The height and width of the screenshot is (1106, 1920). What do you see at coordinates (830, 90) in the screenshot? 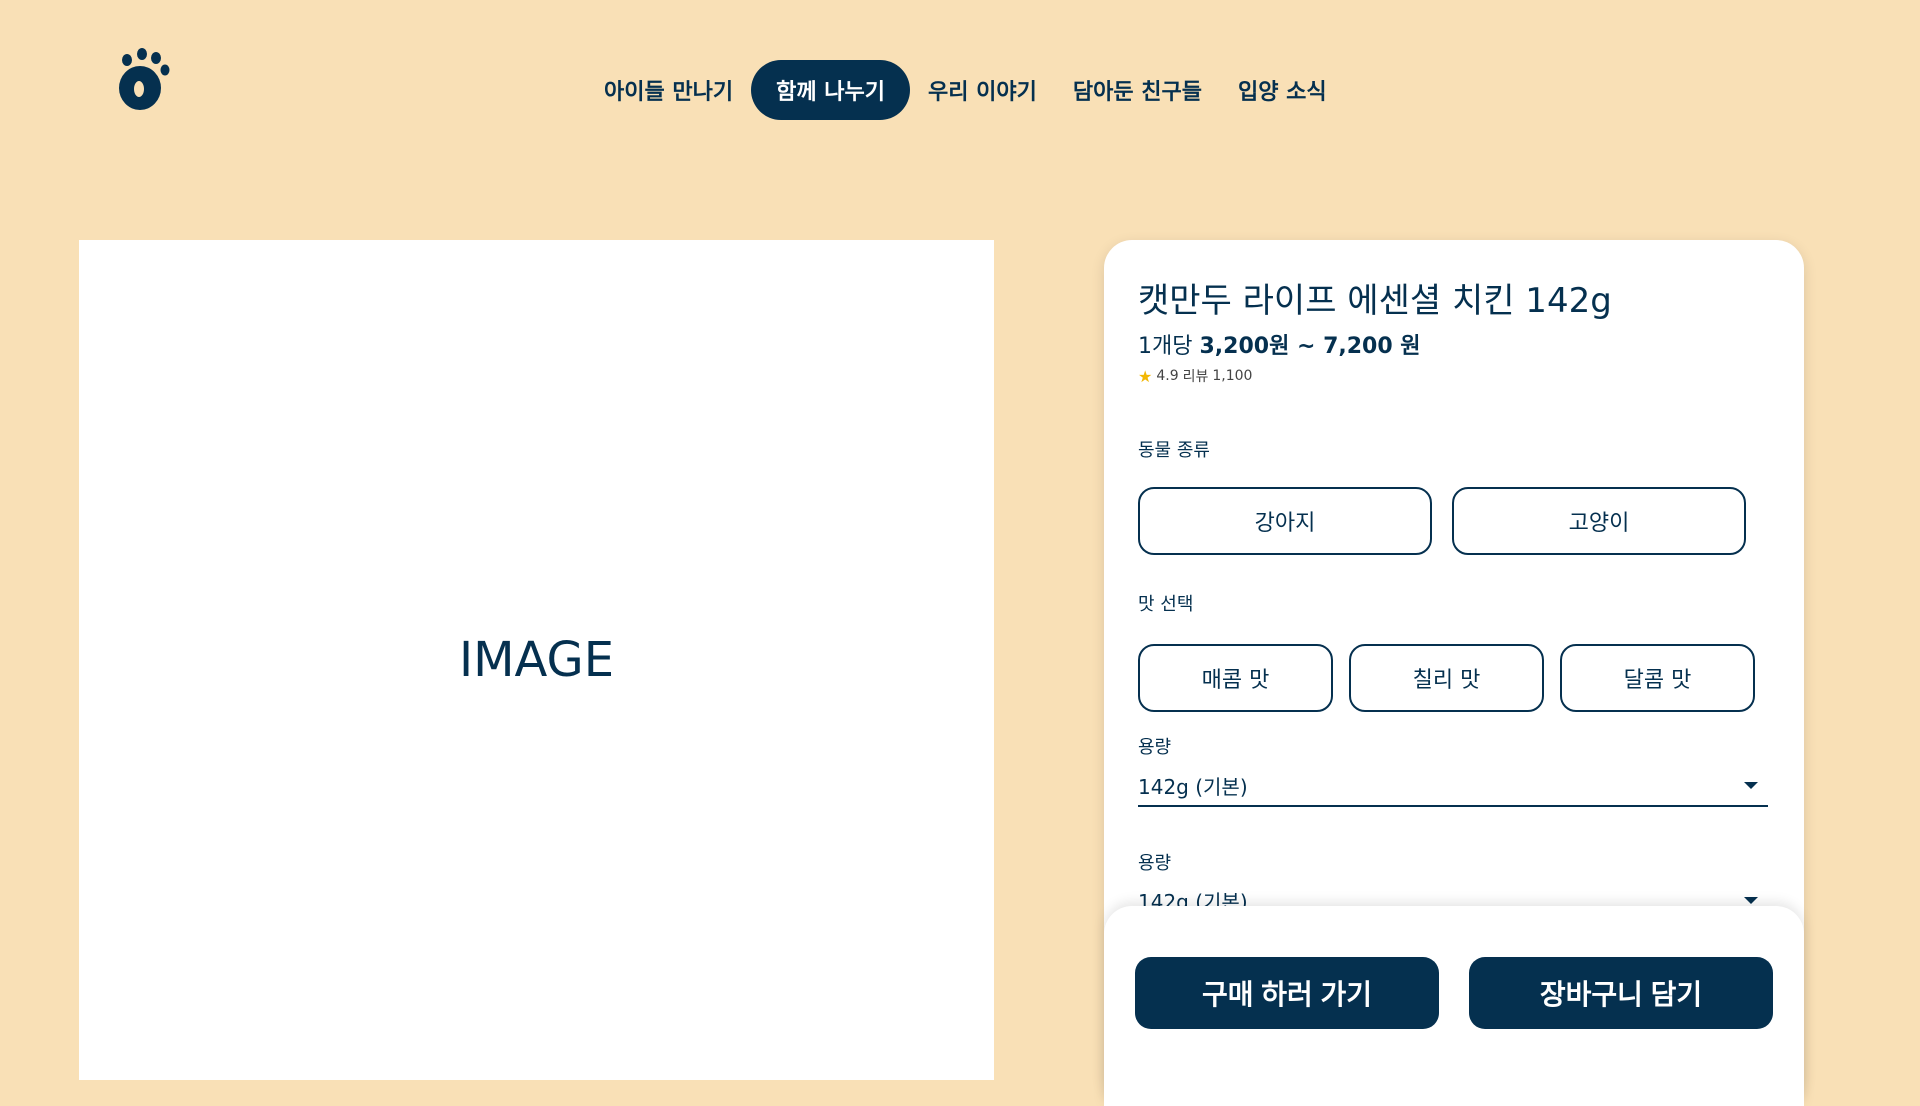
I see `nav-item-share-together: 함께 나누기` at bounding box center [830, 90].